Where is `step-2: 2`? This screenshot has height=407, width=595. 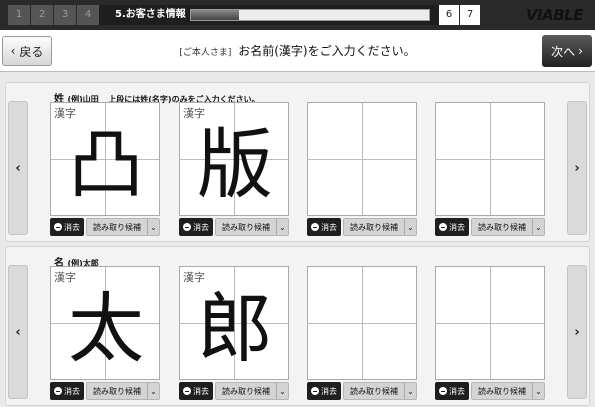 step-2: 2 is located at coordinates (42, 15).